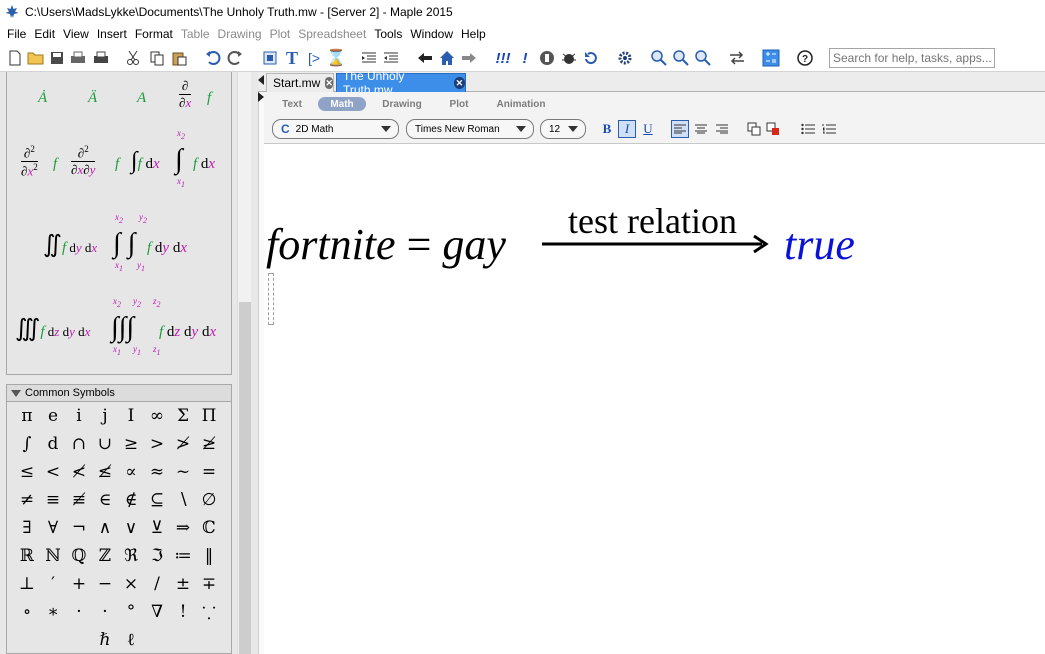 The image size is (1045, 654). Describe the element at coordinates (183, 444) in the screenshot. I see `symbol-button: ≯` at that location.